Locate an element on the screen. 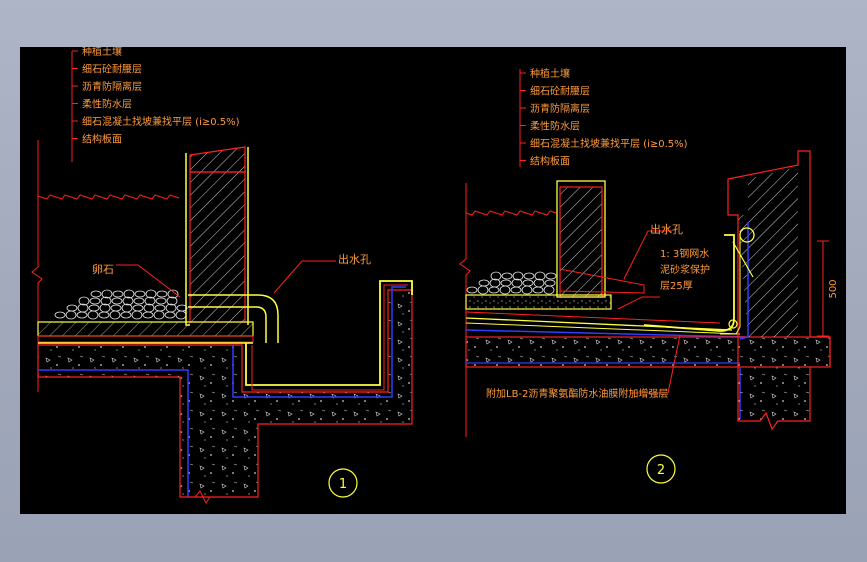  wall-coping is located at coordinates (217, 159).